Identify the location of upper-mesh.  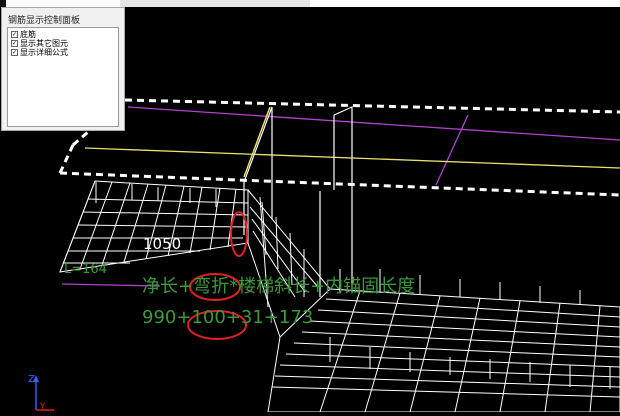
(154, 226).